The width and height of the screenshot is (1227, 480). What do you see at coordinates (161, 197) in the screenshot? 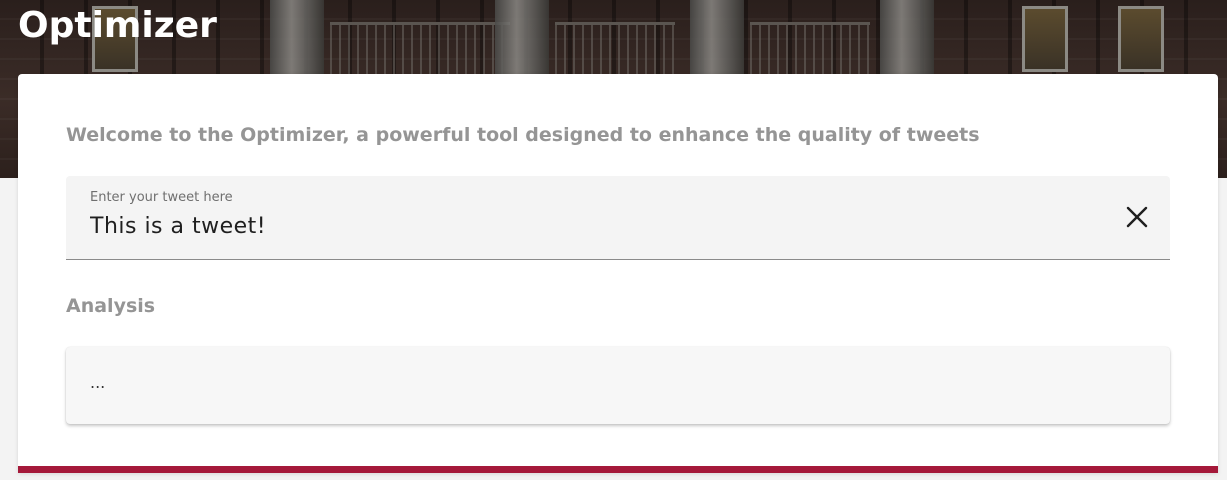
I see `tweet-input-label: Enter your tweet here` at bounding box center [161, 197].